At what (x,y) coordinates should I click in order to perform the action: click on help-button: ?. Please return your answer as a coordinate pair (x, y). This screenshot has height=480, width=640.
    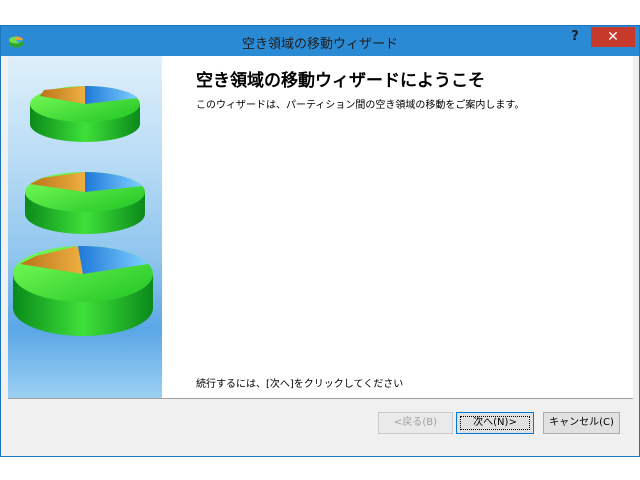
    Looking at the image, I should click on (575, 37).